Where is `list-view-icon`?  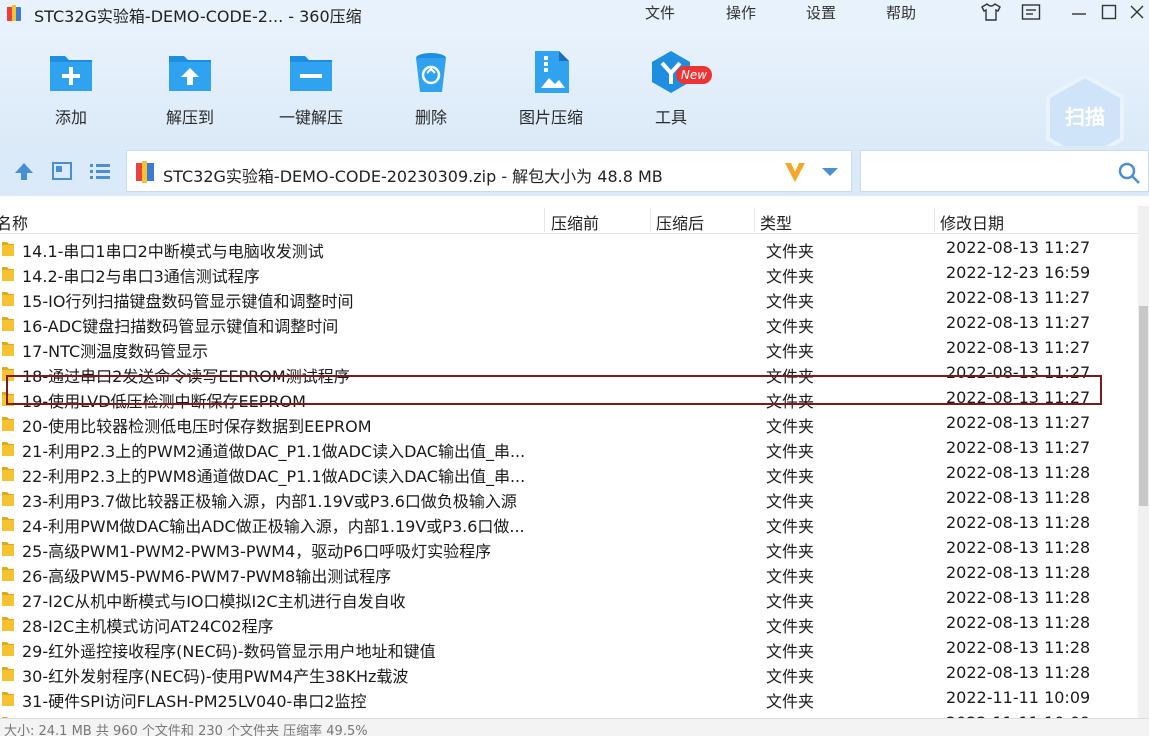
list-view-icon is located at coordinates (100, 171).